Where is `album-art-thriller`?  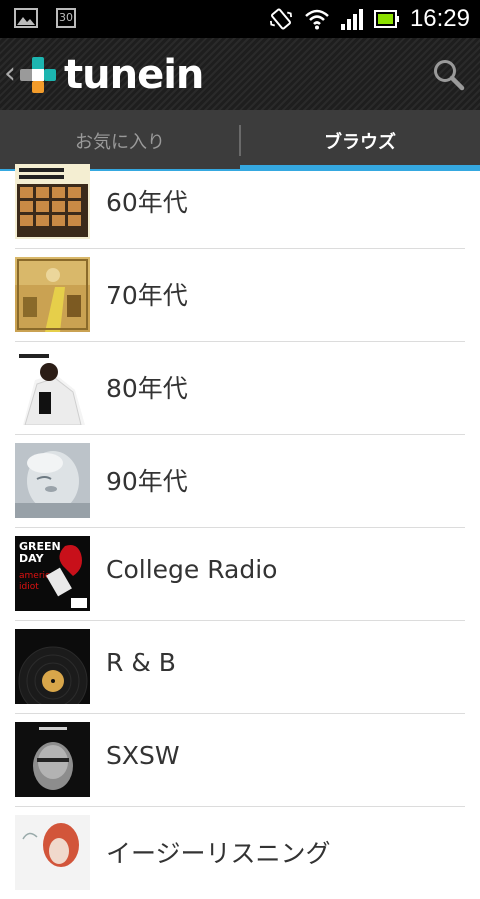
album-art-thriller is located at coordinates (52, 387).